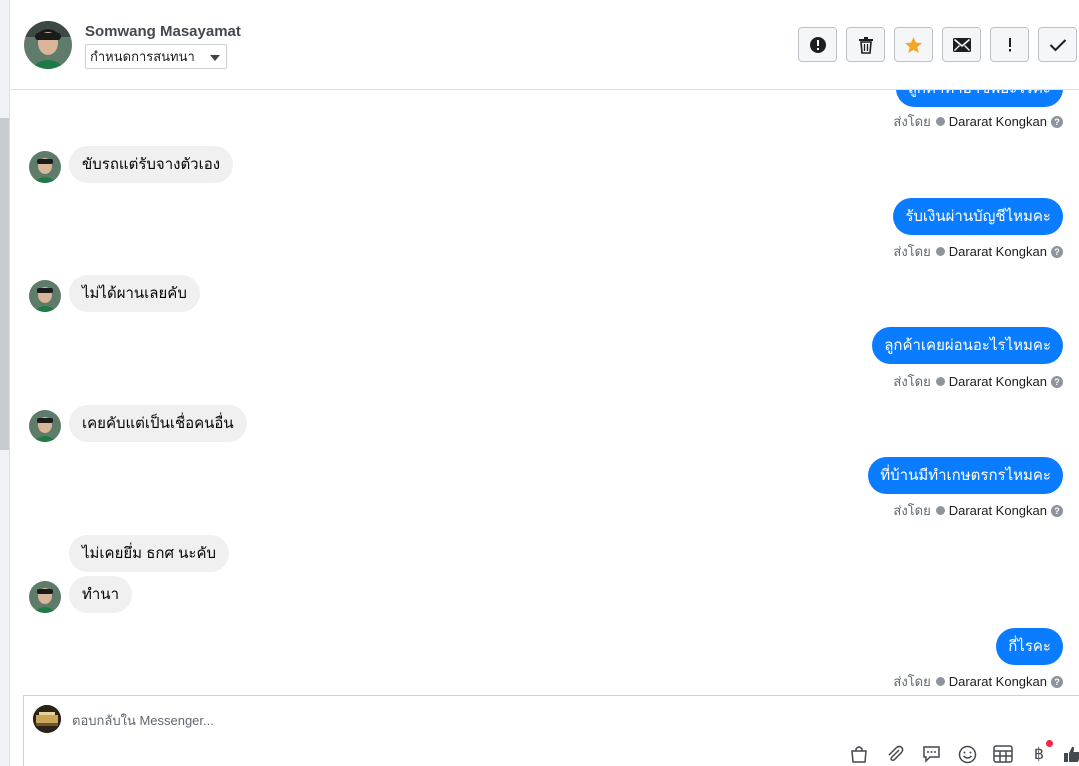 The height and width of the screenshot is (766, 1079). Describe the element at coordinates (151, 164) in the screenshot. I see `message-bubble-incoming: ขับรถแต่รับจางตัวเอง` at that location.